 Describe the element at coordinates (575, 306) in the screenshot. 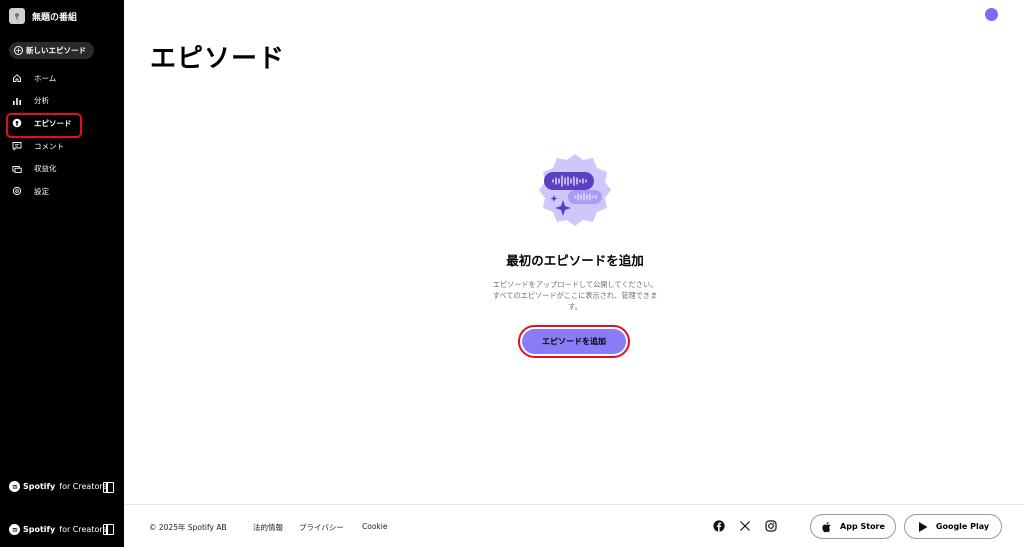

I see `empty-desc-line: す。` at that location.